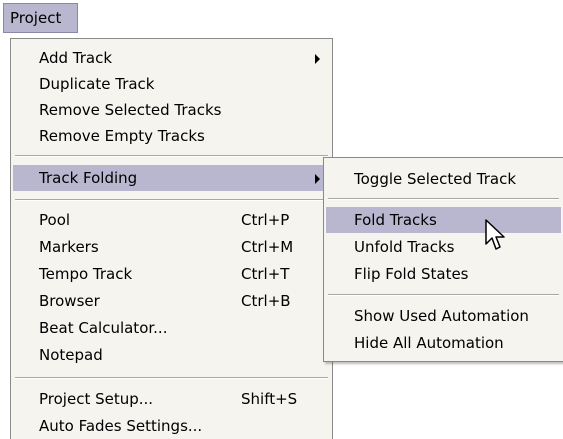 This screenshot has height=439, width=563. Describe the element at coordinates (443, 343) in the screenshot. I see `menu-item-hide-all-automation: Hide All Automation` at that location.